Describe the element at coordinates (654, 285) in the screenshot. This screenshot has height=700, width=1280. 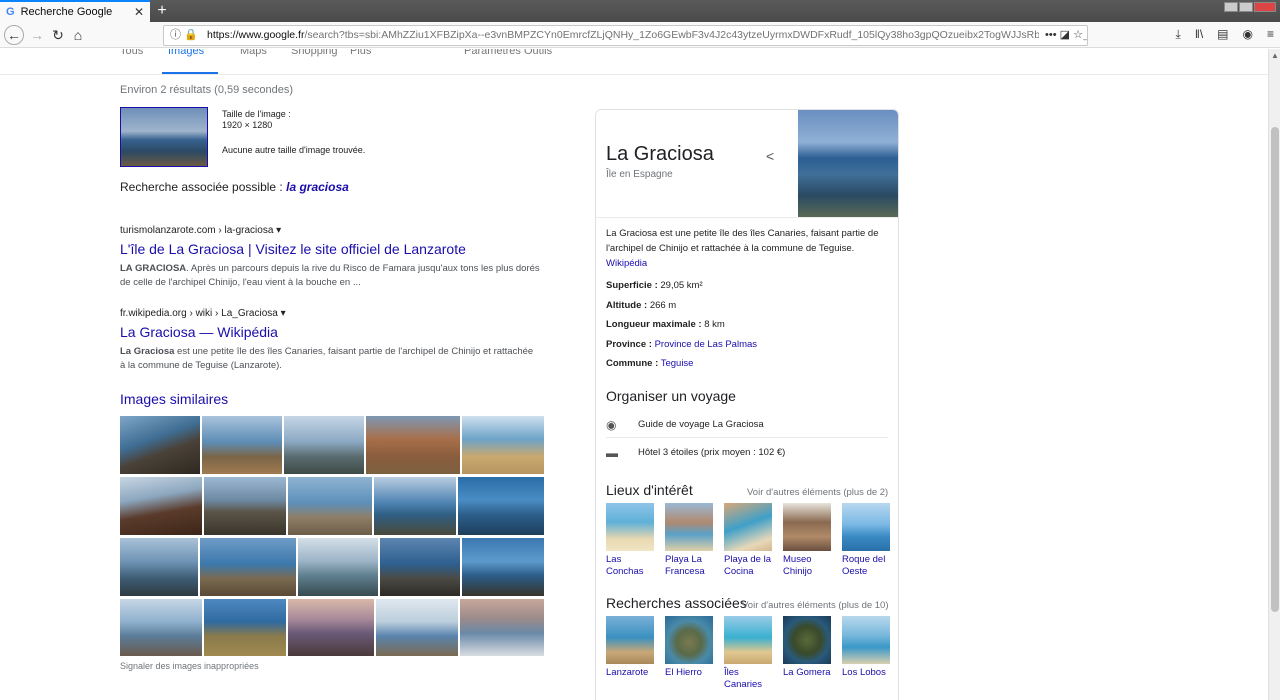
I see `kp-fact: Superficie : 29,05 km²` at that location.